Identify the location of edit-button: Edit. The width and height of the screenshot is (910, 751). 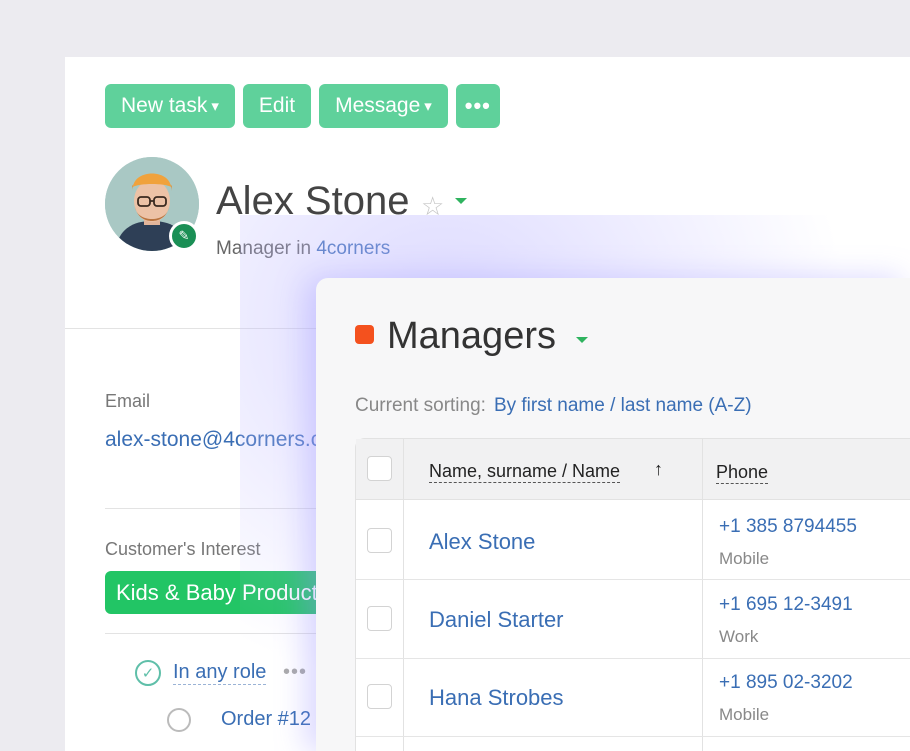
(277, 106).